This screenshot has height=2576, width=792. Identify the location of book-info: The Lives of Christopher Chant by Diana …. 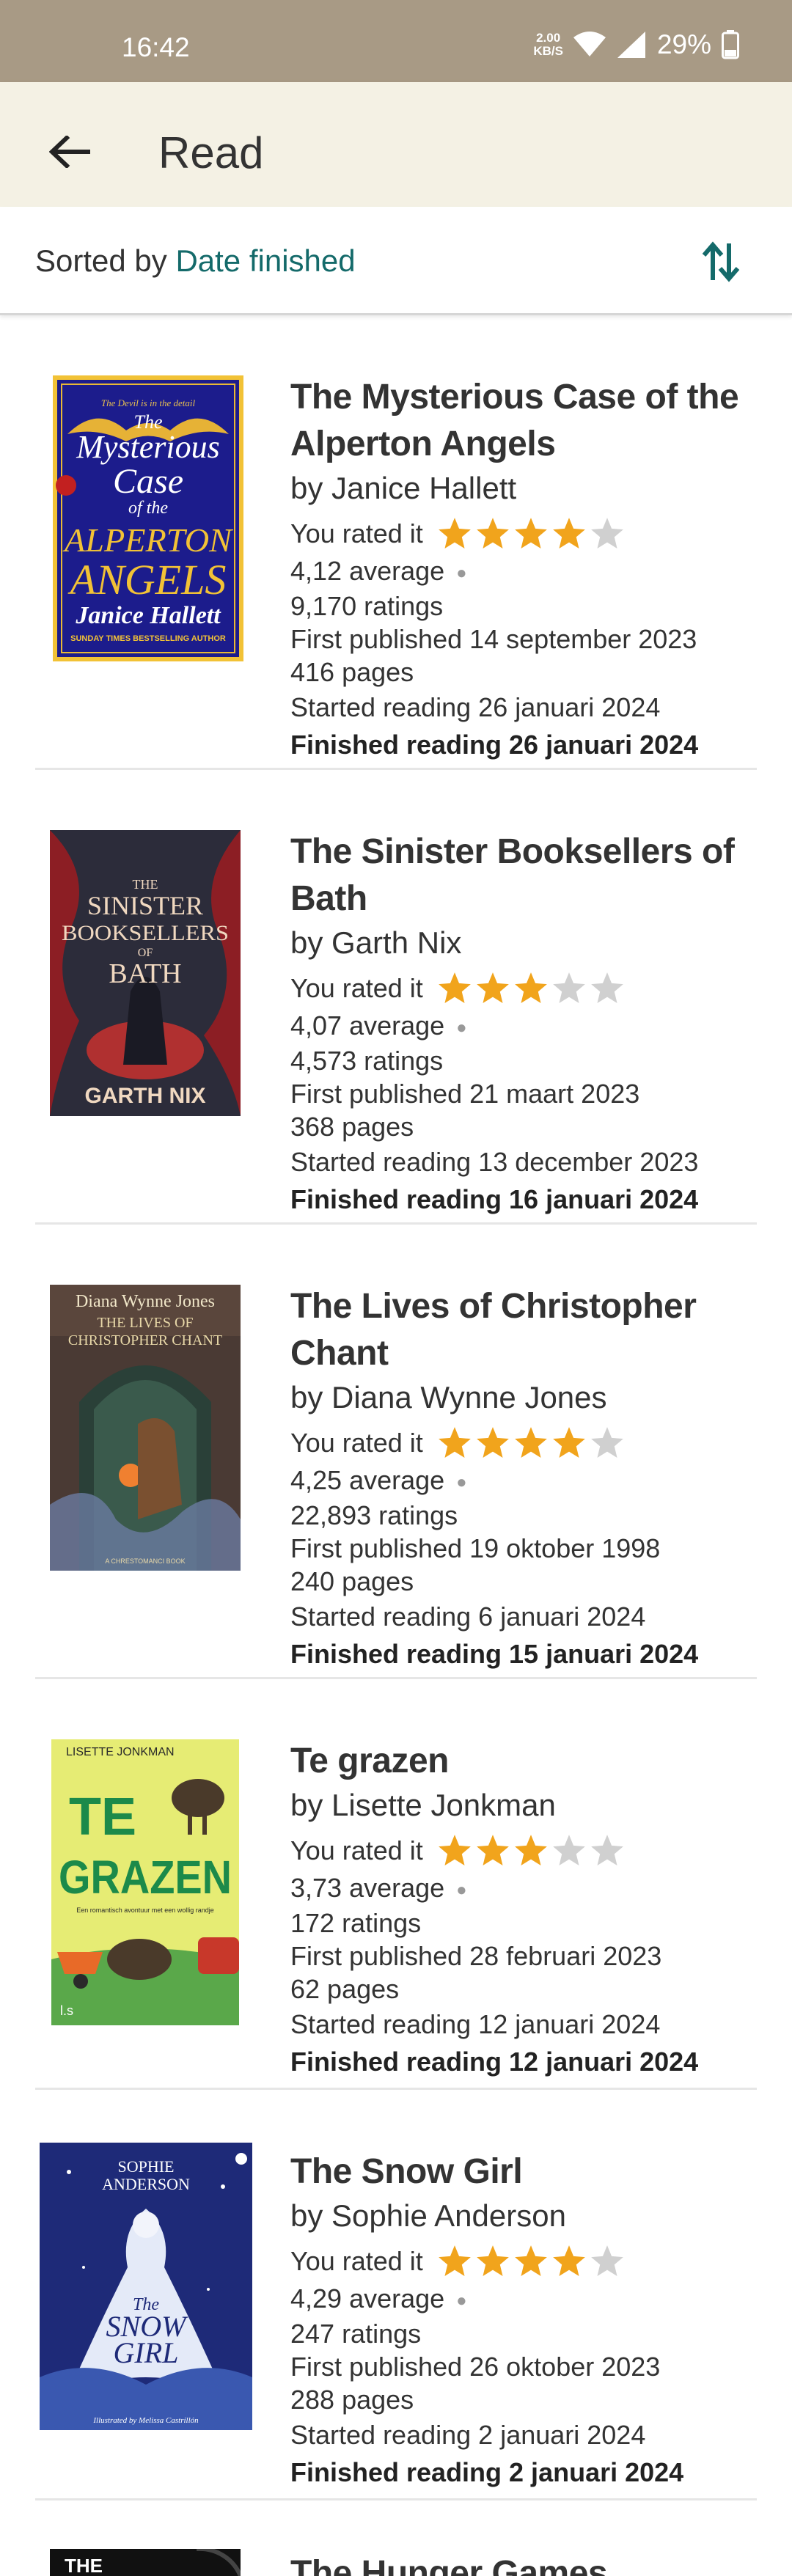
(525, 1478).